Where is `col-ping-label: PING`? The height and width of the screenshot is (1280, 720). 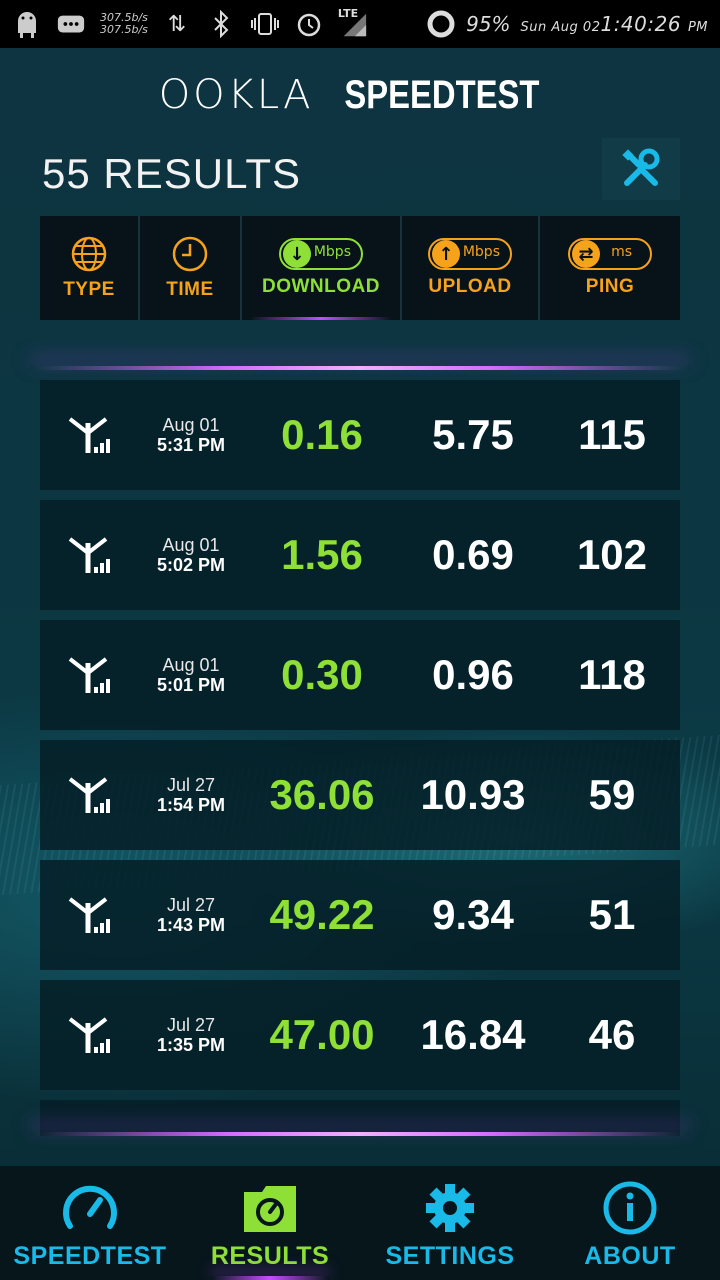
col-ping-label: PING is located at coordinates (610, 286).